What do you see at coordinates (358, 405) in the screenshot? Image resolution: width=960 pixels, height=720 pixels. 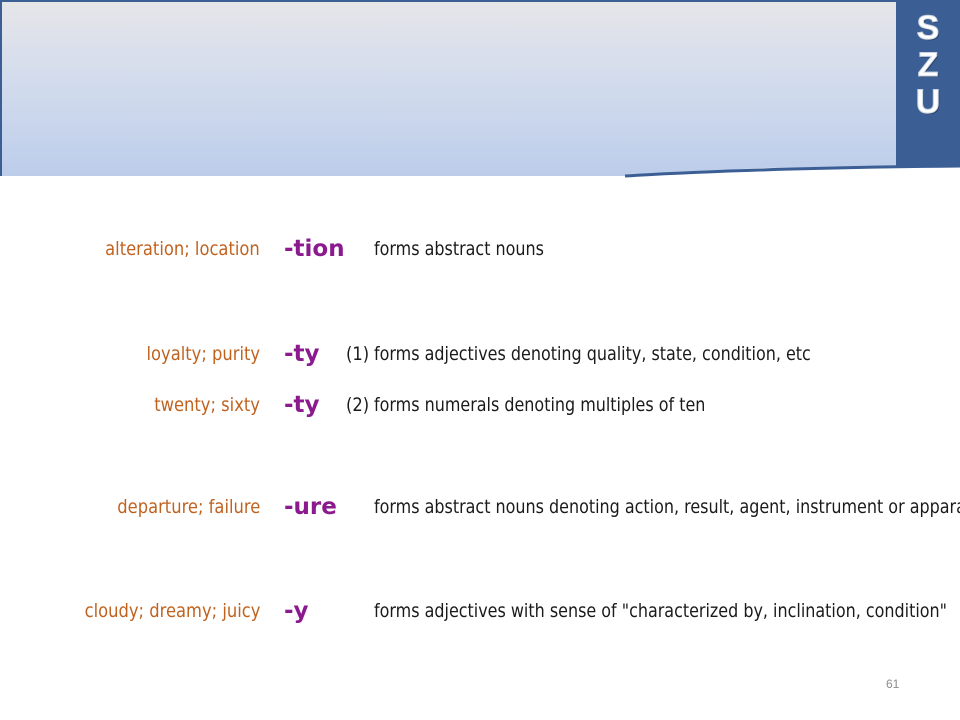 I see `sense-number: (2)` at bounding box center [358, 405].